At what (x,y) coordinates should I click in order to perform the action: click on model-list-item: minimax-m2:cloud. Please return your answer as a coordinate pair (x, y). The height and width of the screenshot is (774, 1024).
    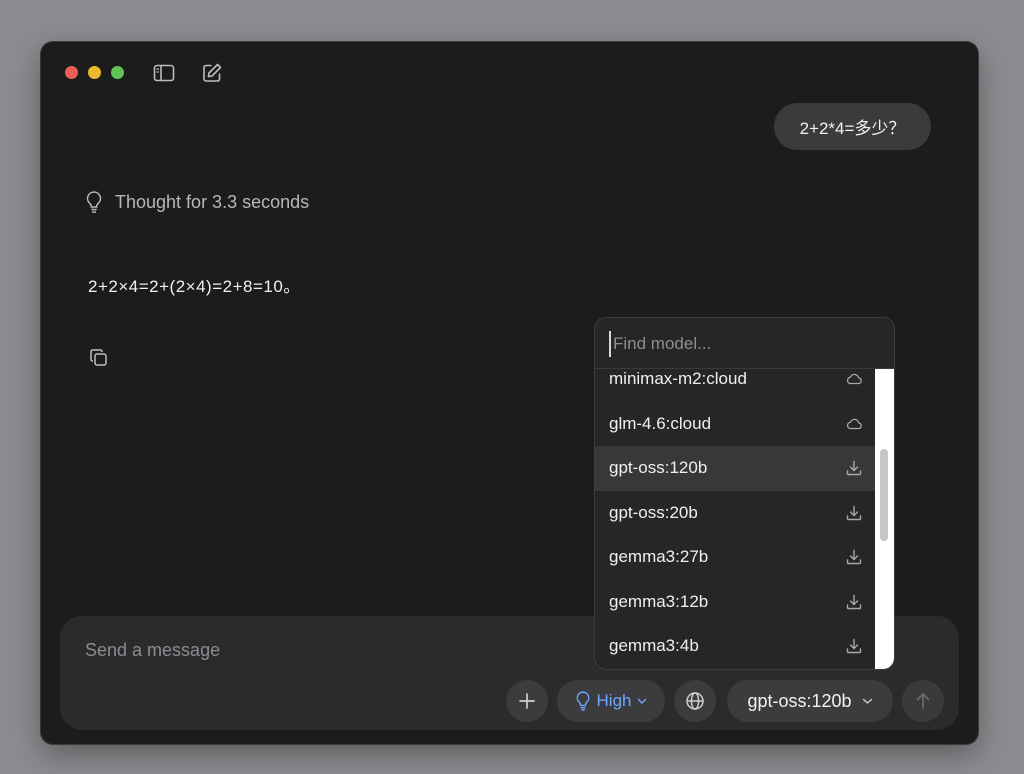
    Looking at the image, I should click on (735, 385).